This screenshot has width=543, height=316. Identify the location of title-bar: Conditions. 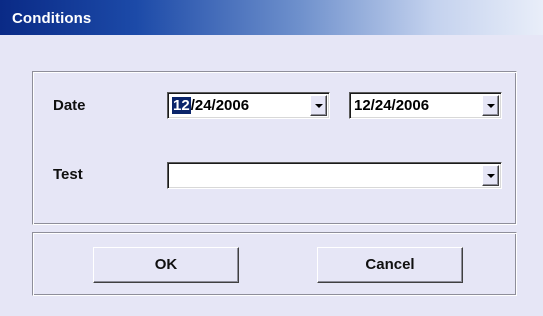
(271, 17).